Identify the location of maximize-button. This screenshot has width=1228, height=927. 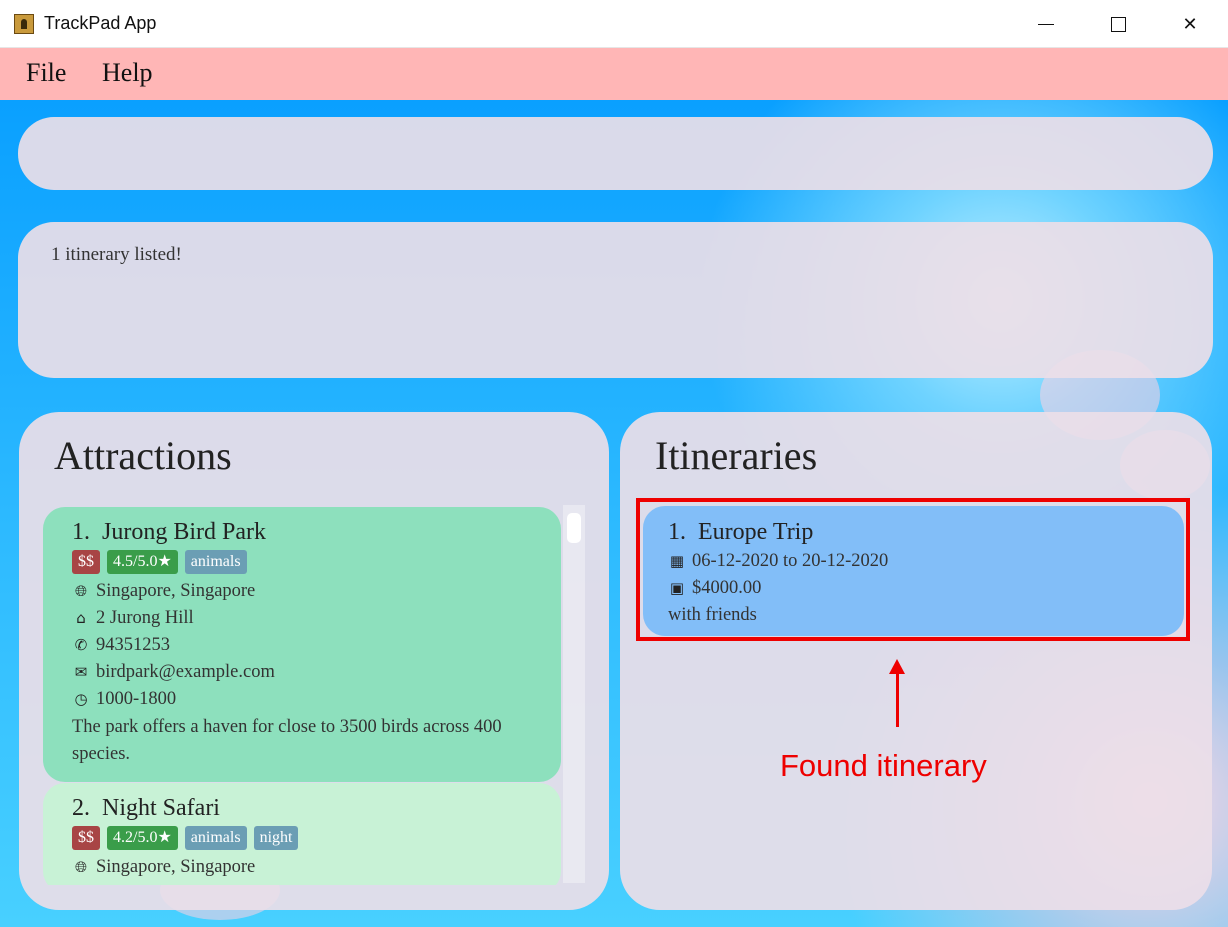
(1118, 24).